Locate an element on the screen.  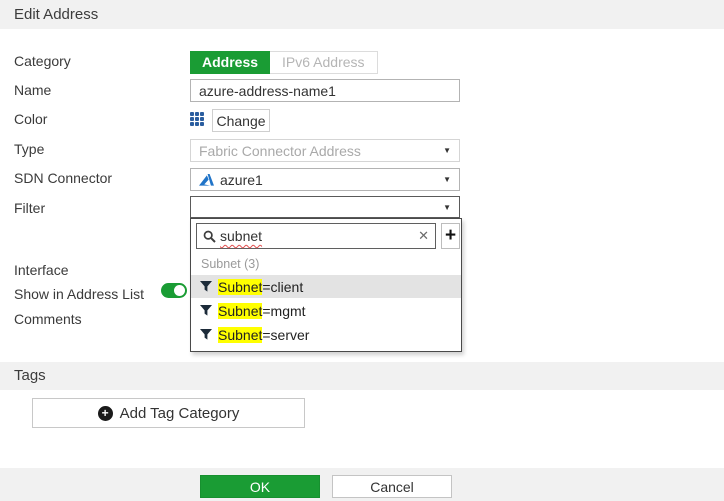
circle-plus-icon: + is located at coordinates (105, 413).